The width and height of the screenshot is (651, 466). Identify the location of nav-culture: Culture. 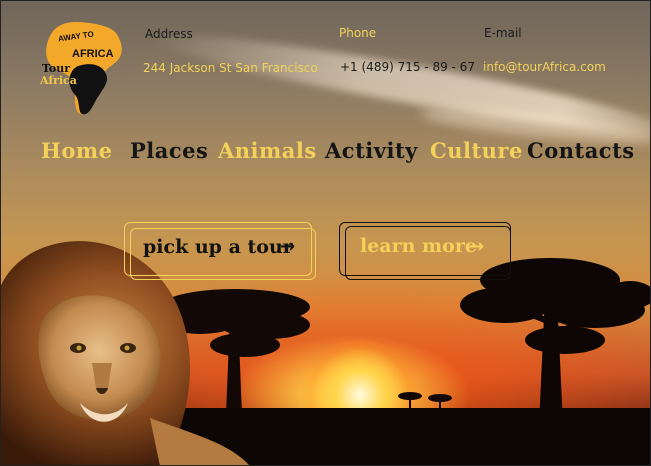
(476, 150).